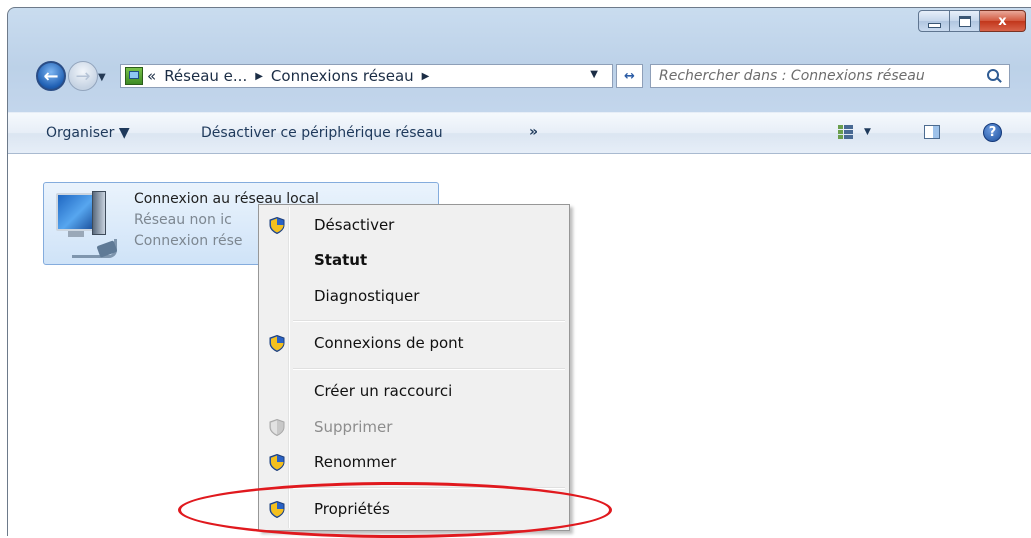  Describe the element at coordinates (389, 343) in the screenshot. I see `menu-item-label: Connexions de pont` at that location.